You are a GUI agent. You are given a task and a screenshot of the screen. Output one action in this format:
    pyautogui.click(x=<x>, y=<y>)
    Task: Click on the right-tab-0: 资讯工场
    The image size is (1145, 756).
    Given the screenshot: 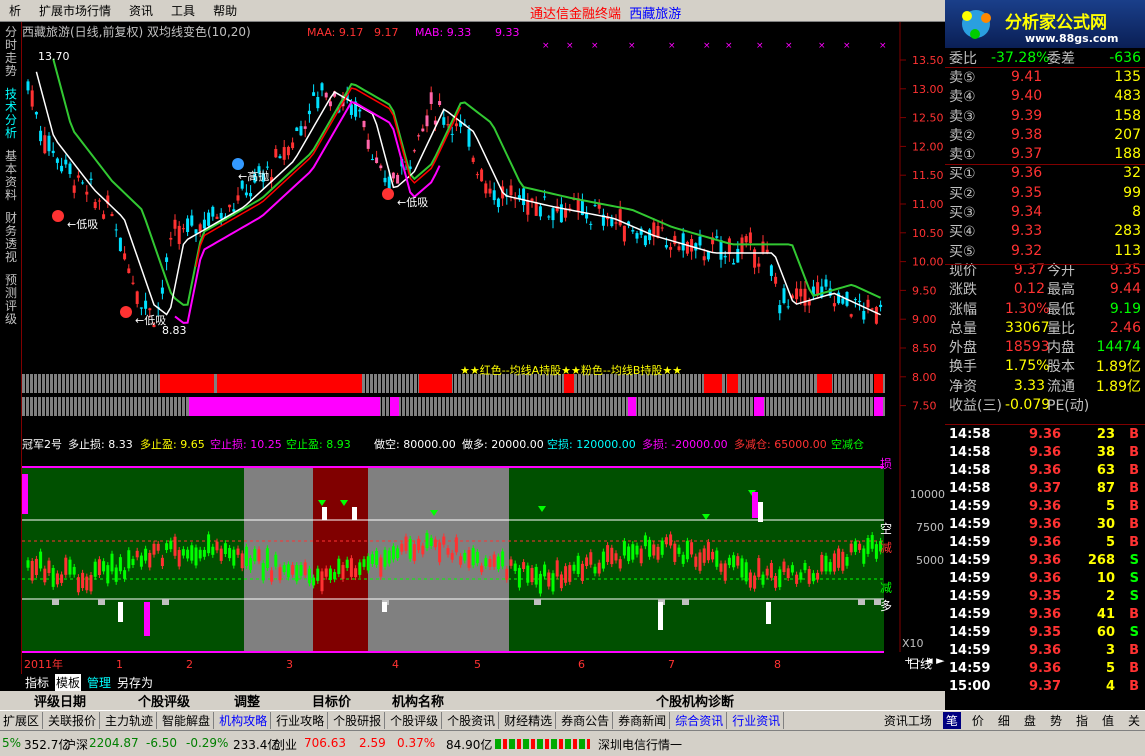 What is the action you would take?
    pyautogui.click(x=908, y=720)
    